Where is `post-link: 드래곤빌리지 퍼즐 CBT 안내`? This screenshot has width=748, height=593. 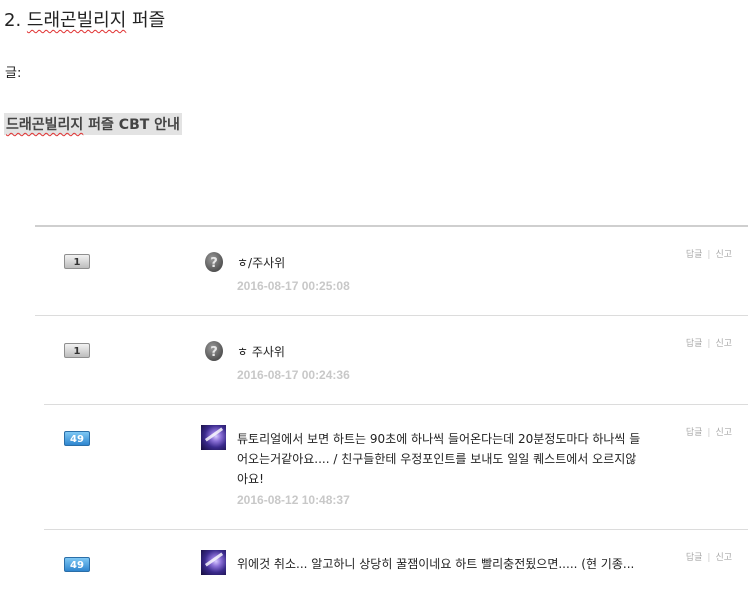
post-link: 드래곤빌리지 퍼즐 CBT 안내 is located at coordinates (93, 124).